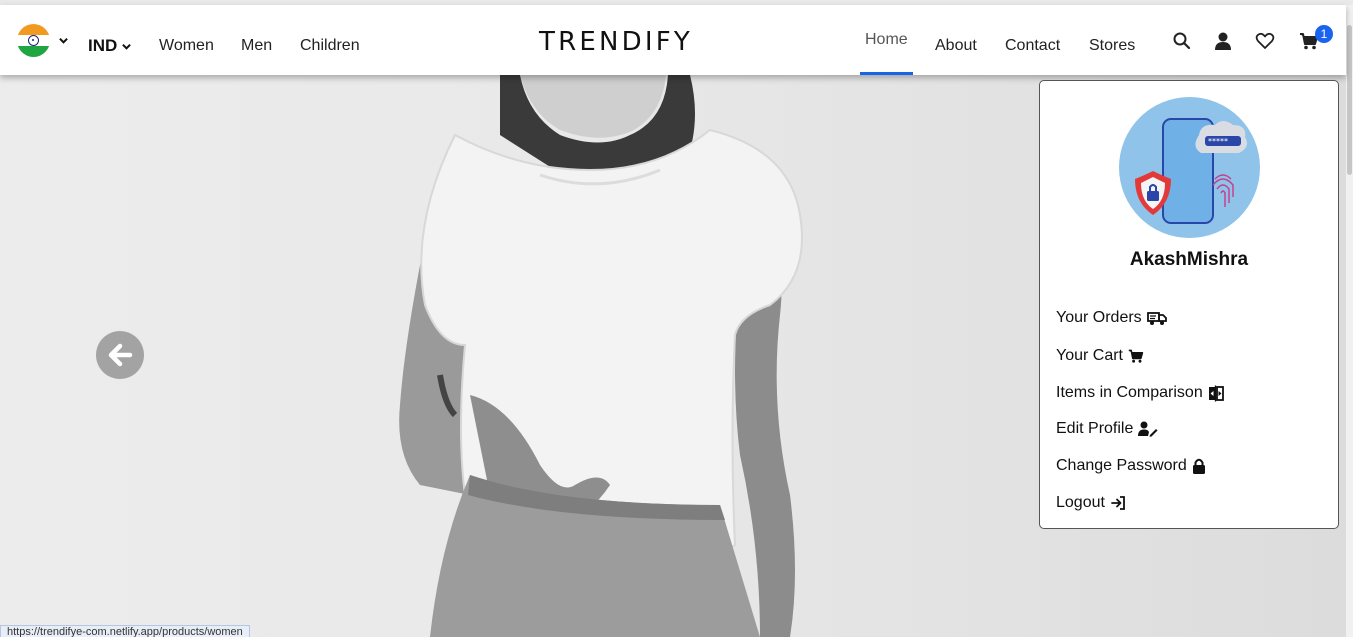 This screenshot has height=637, width=1353. Describe the element at coordinates (1118, 503) in the screenshot. I see `logout-icon` at that location.